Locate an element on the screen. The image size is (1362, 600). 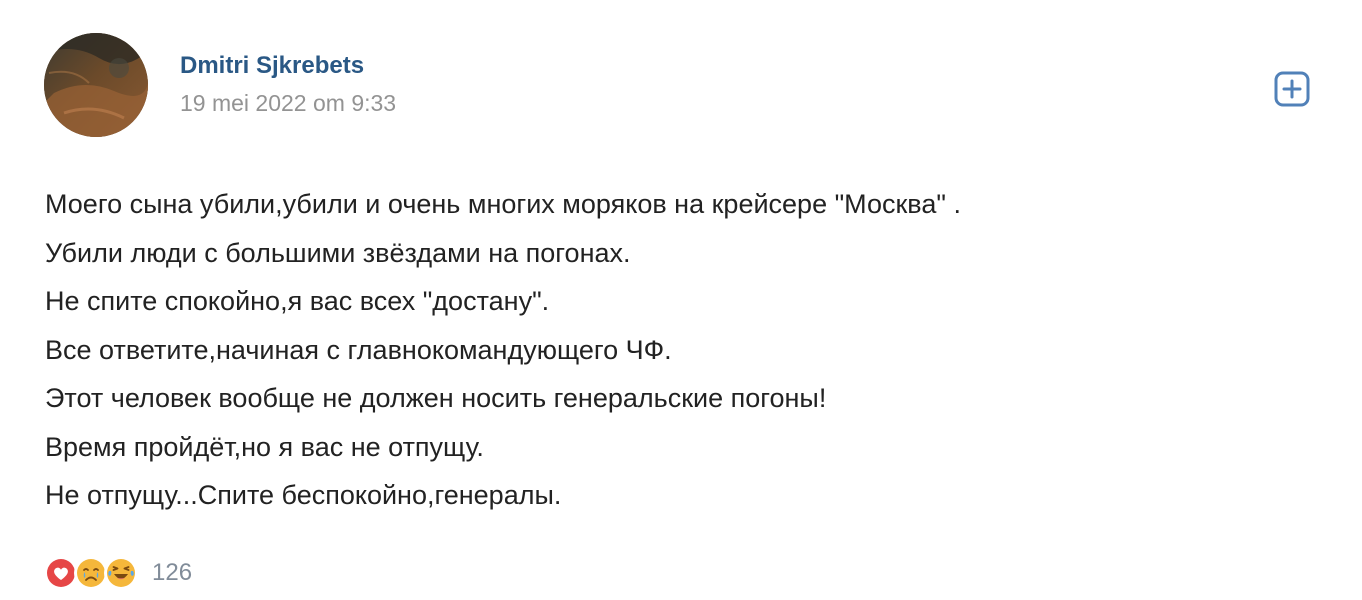
crying-face-reaction-icon is located at coordinates (91, 573).